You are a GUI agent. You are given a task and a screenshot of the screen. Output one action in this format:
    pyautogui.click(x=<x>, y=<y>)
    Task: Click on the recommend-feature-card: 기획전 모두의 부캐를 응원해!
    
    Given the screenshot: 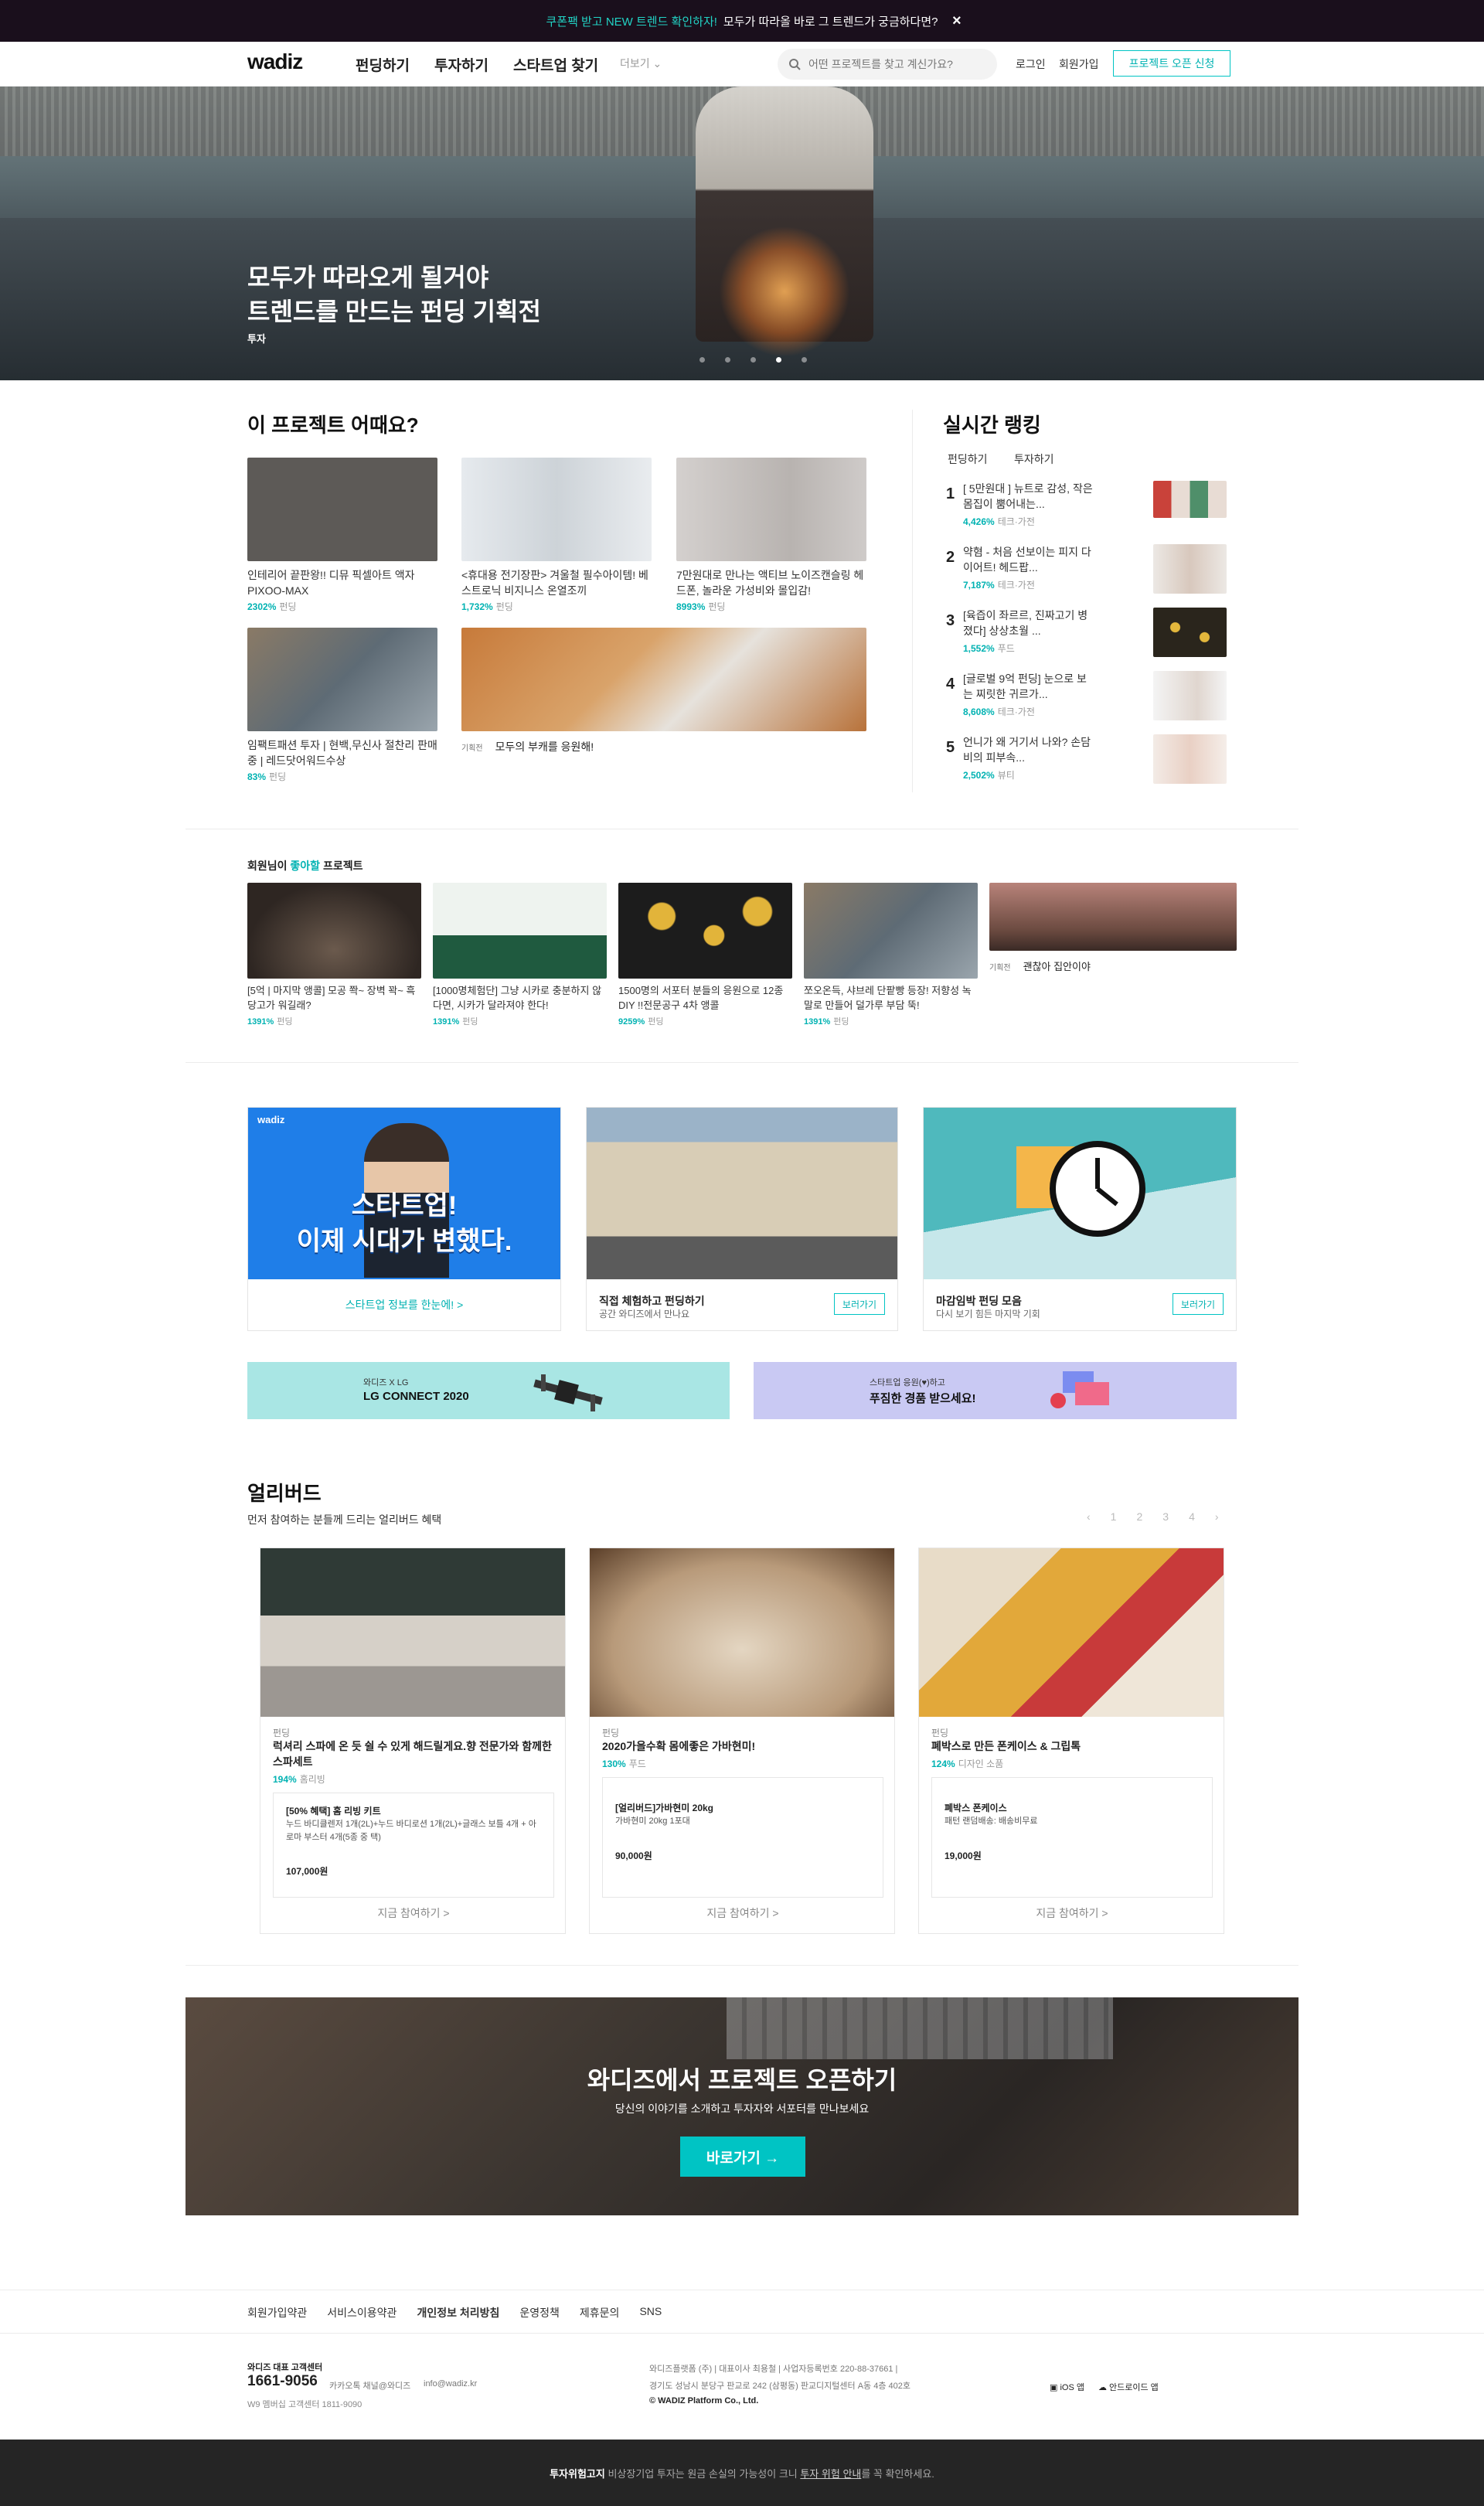 What is the action you would take?
    pyautogui.click(x=663, y=691)
    